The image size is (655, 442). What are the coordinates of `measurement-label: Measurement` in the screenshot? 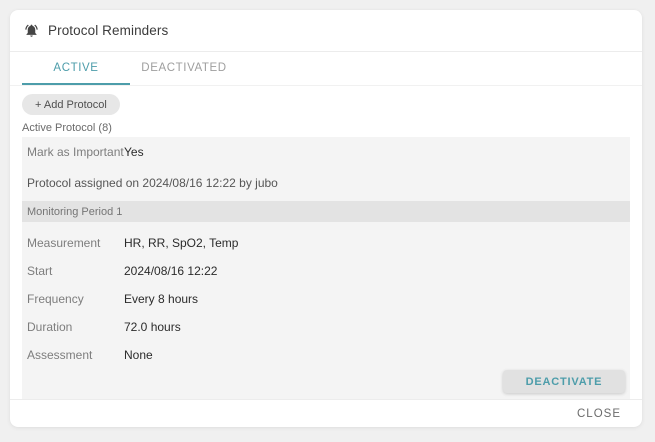 It's located at (64, 243).